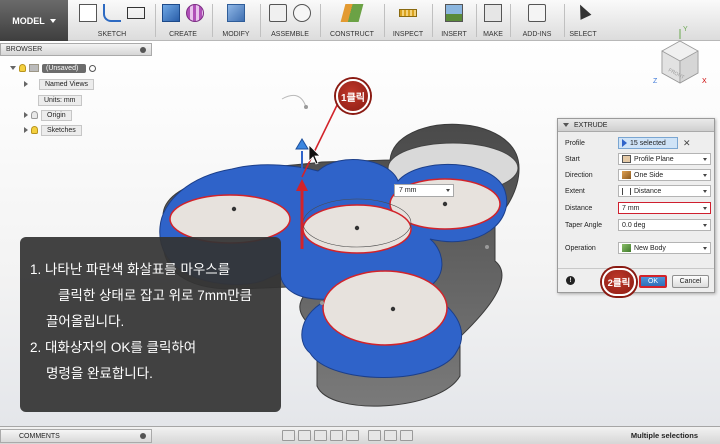 The height and width of the screenshot is (444, 720). I want to click on distance-input: 7 mm, so click(664, 208).